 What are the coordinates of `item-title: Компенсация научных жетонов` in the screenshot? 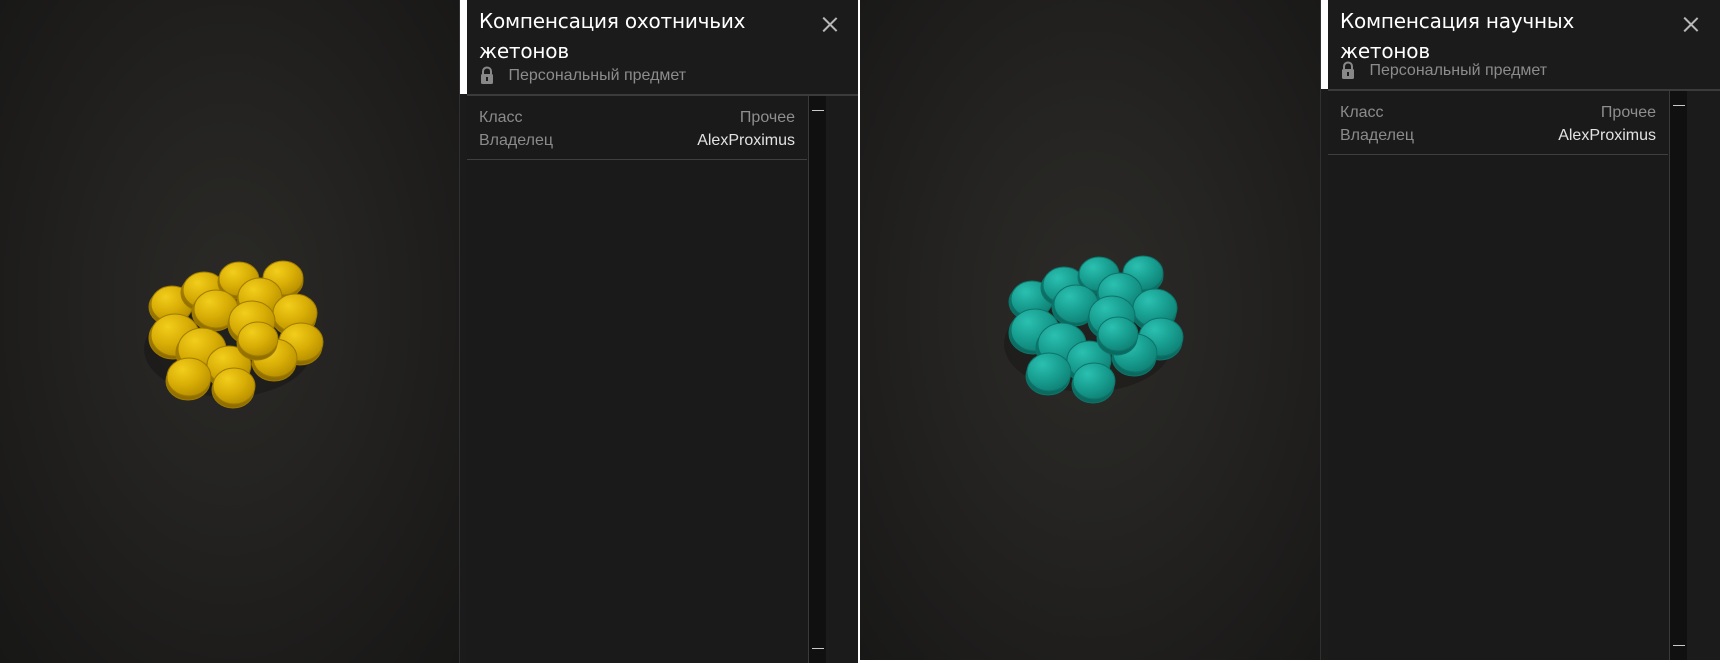 It's located at (1457, 36).